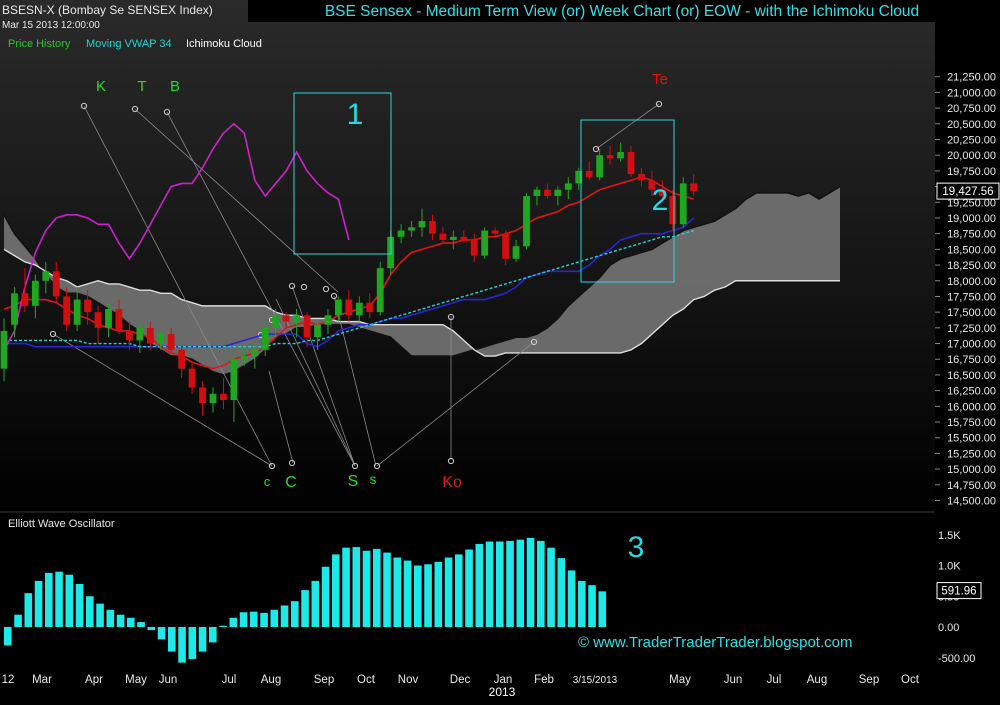 The image size is (1000, 705). Describe the element at coordinates (971, 266) in the screenshot. I see `price-tick-label: 18,250.00` at that location.